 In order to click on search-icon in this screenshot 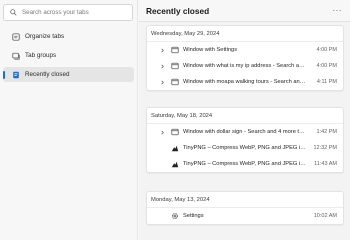, I will do `click(13, 12)`.